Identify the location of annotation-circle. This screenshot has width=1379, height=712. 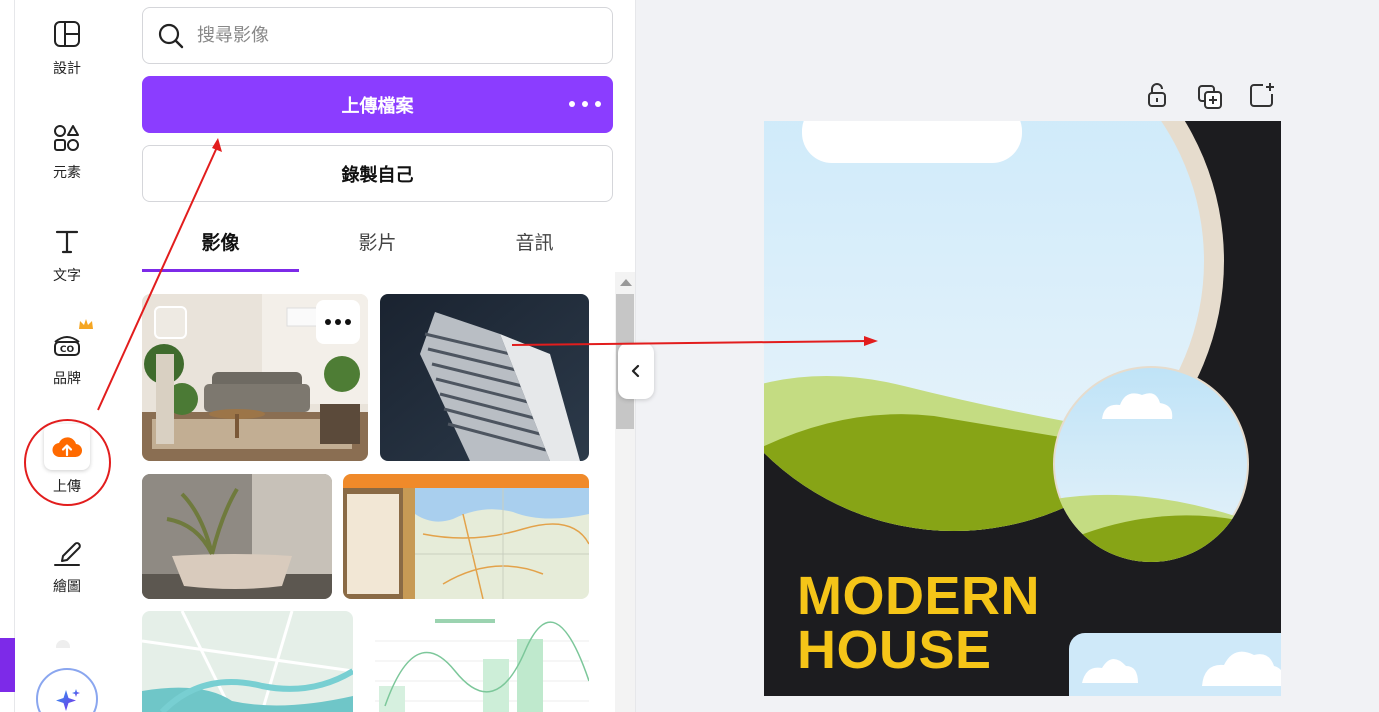
(67, 462).